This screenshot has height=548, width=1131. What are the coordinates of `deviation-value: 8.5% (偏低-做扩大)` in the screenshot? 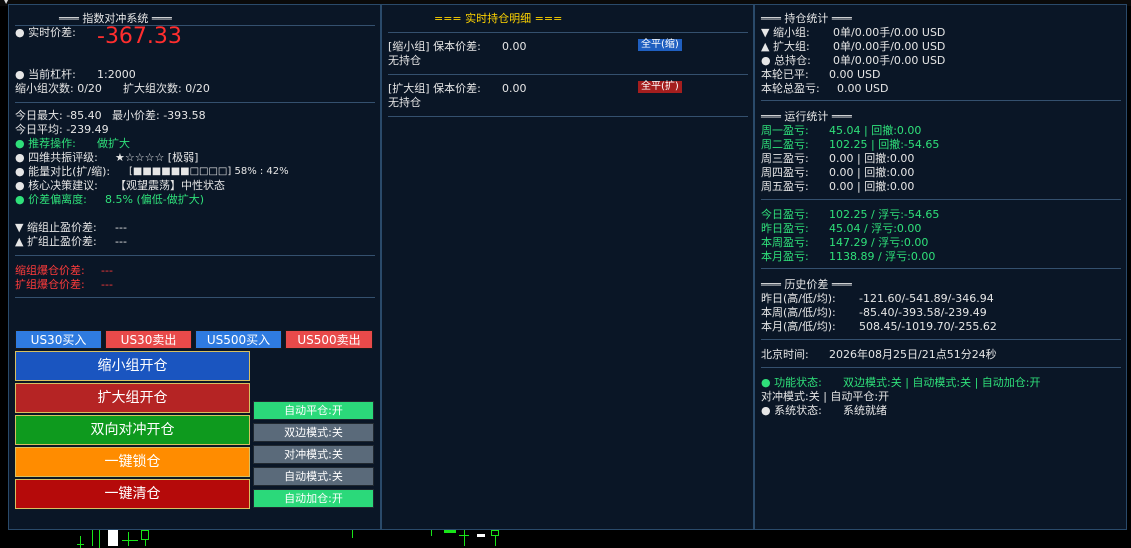 It's located at (154, 199).